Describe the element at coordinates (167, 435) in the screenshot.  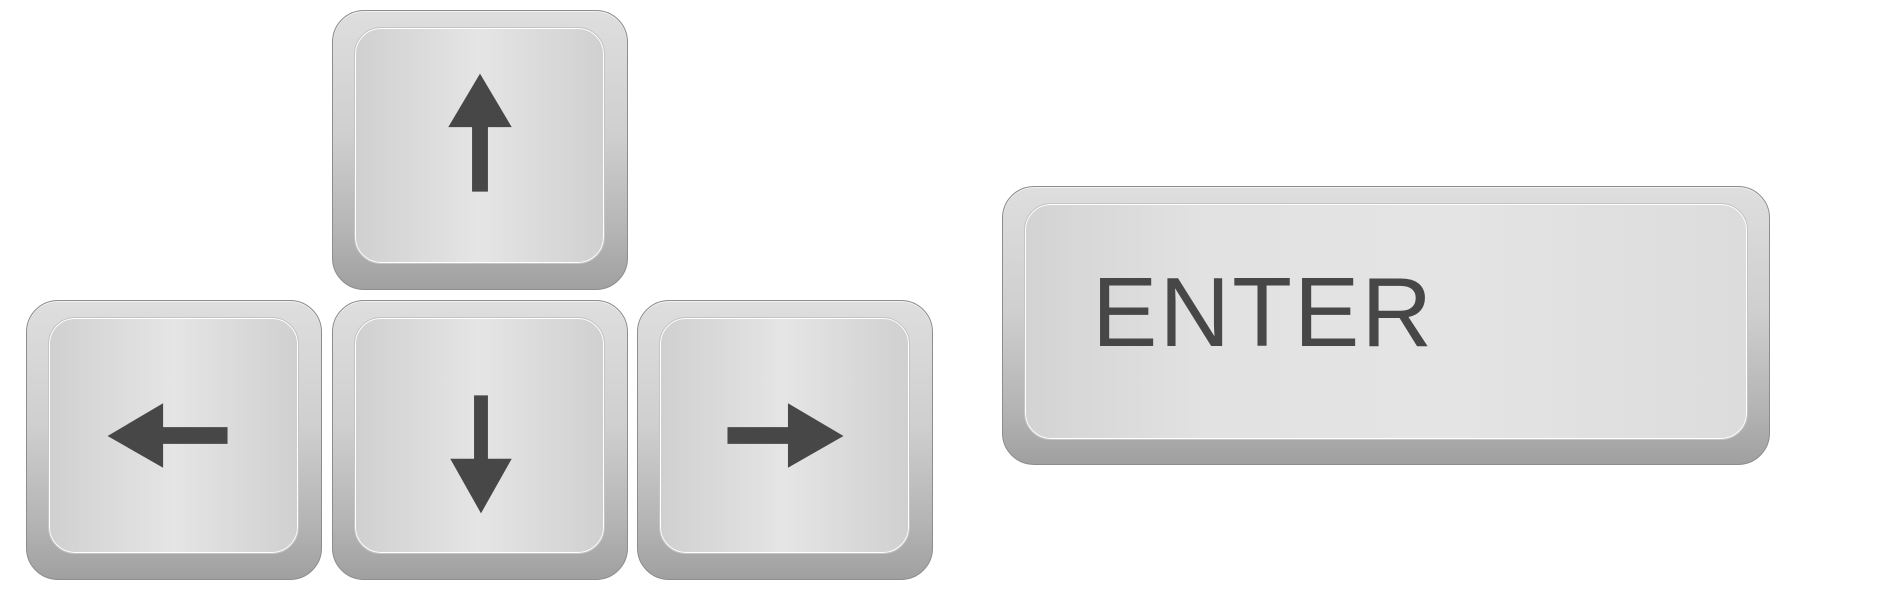
I see `arrow-left-icon` at that location.